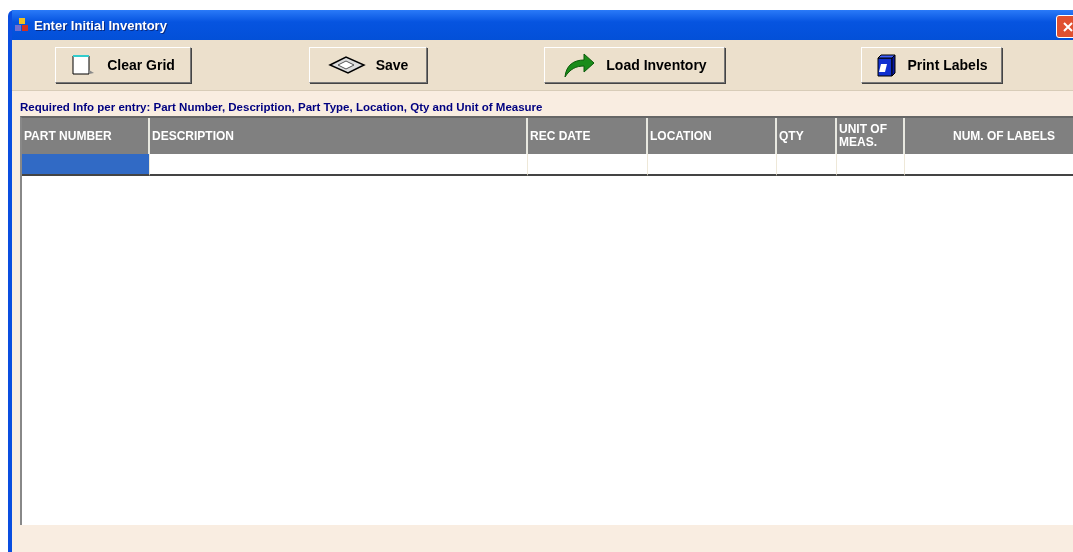  I want to click on toolbar-button: Save, so click(368, 65).